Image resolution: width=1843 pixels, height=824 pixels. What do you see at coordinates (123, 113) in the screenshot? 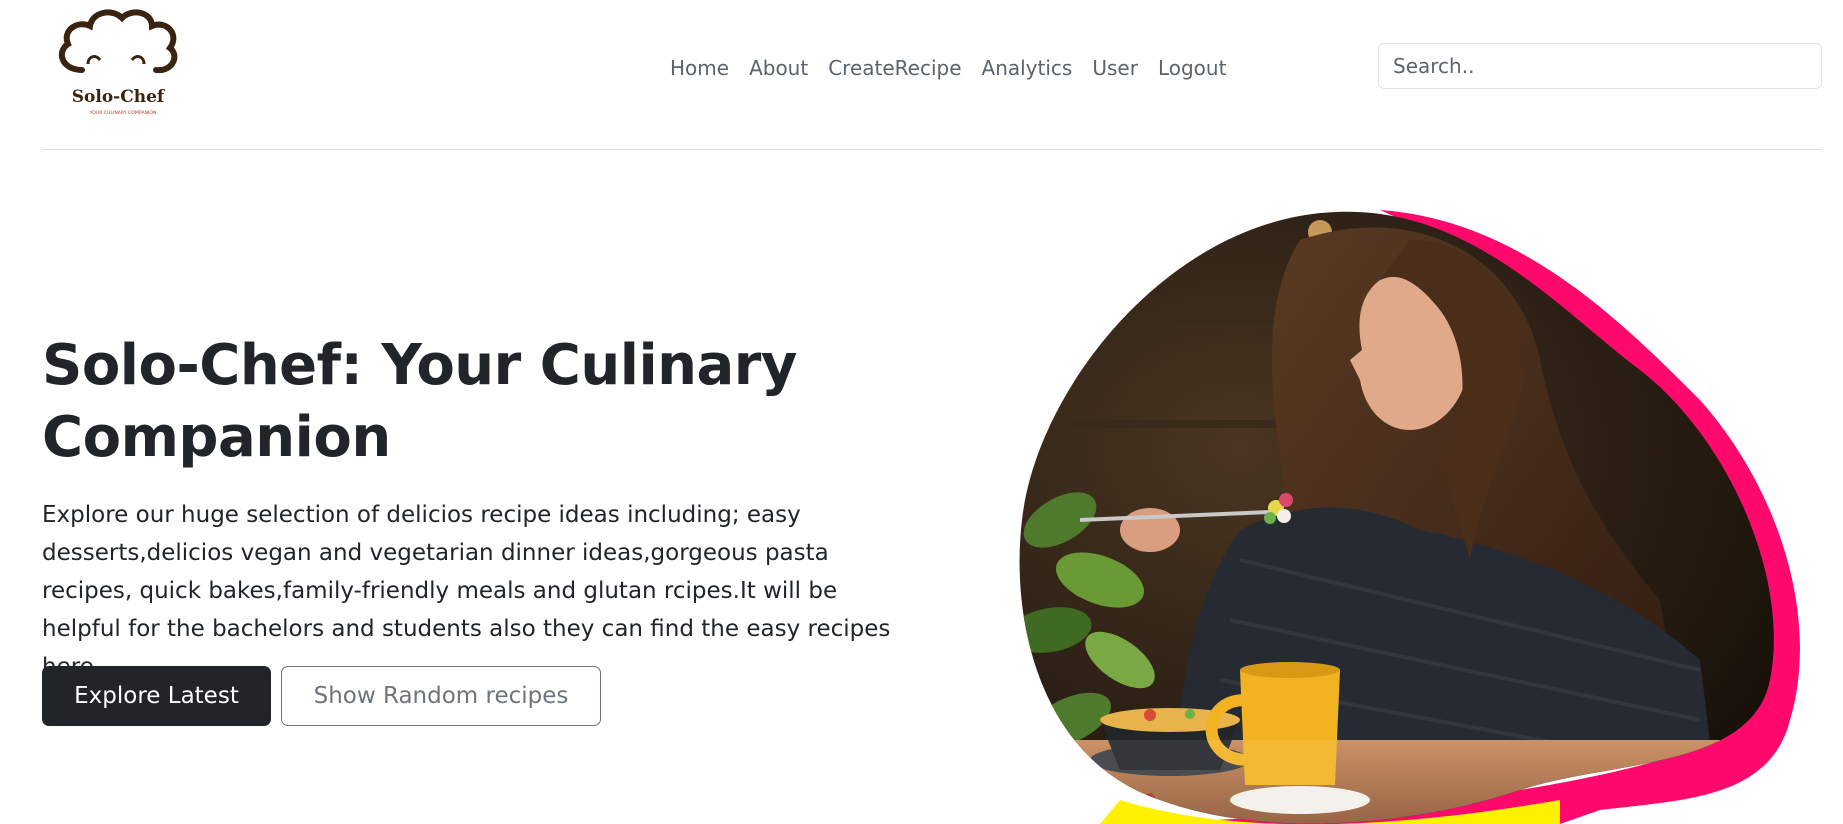
I see `logo-tagline: YOUR CULINARY COMPANION` at bounding box center [123, 113].